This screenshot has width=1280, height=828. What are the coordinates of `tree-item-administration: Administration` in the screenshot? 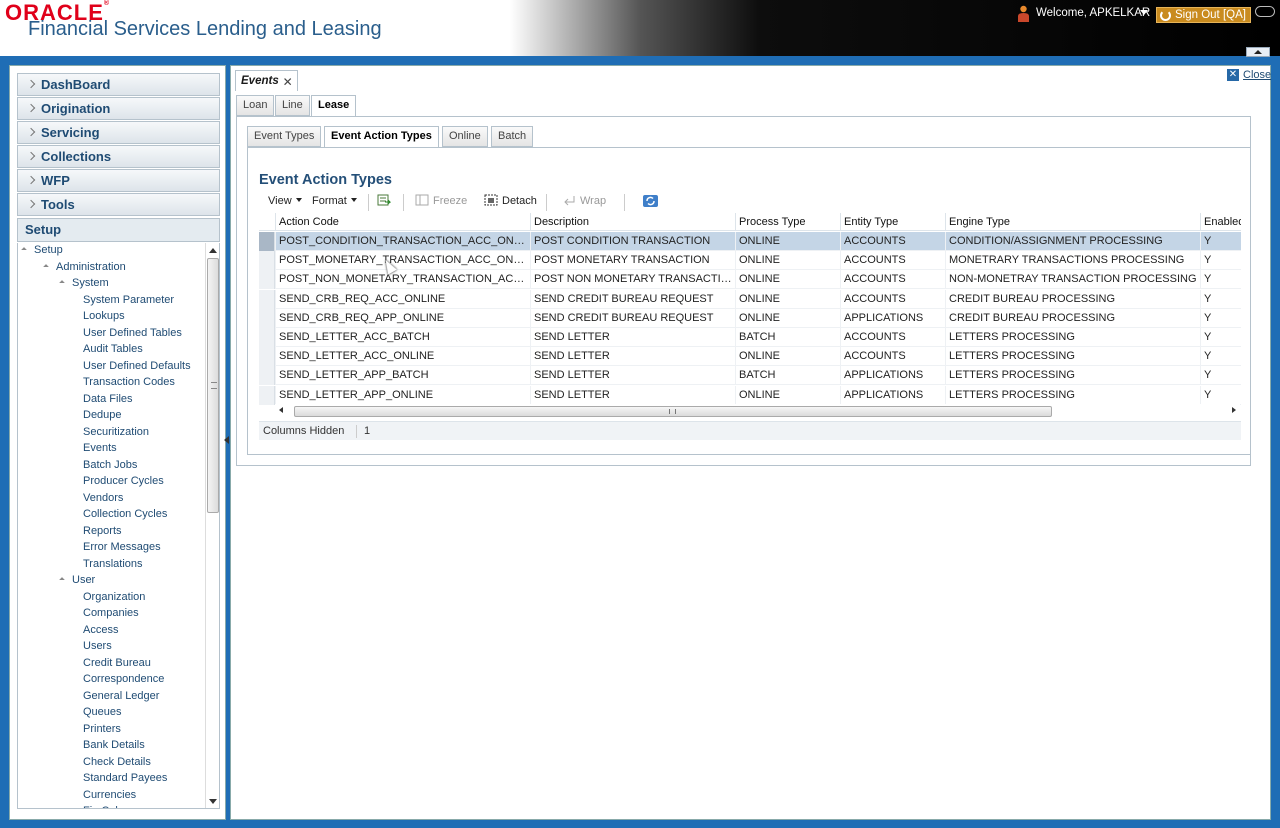 It's located at (91, 267).